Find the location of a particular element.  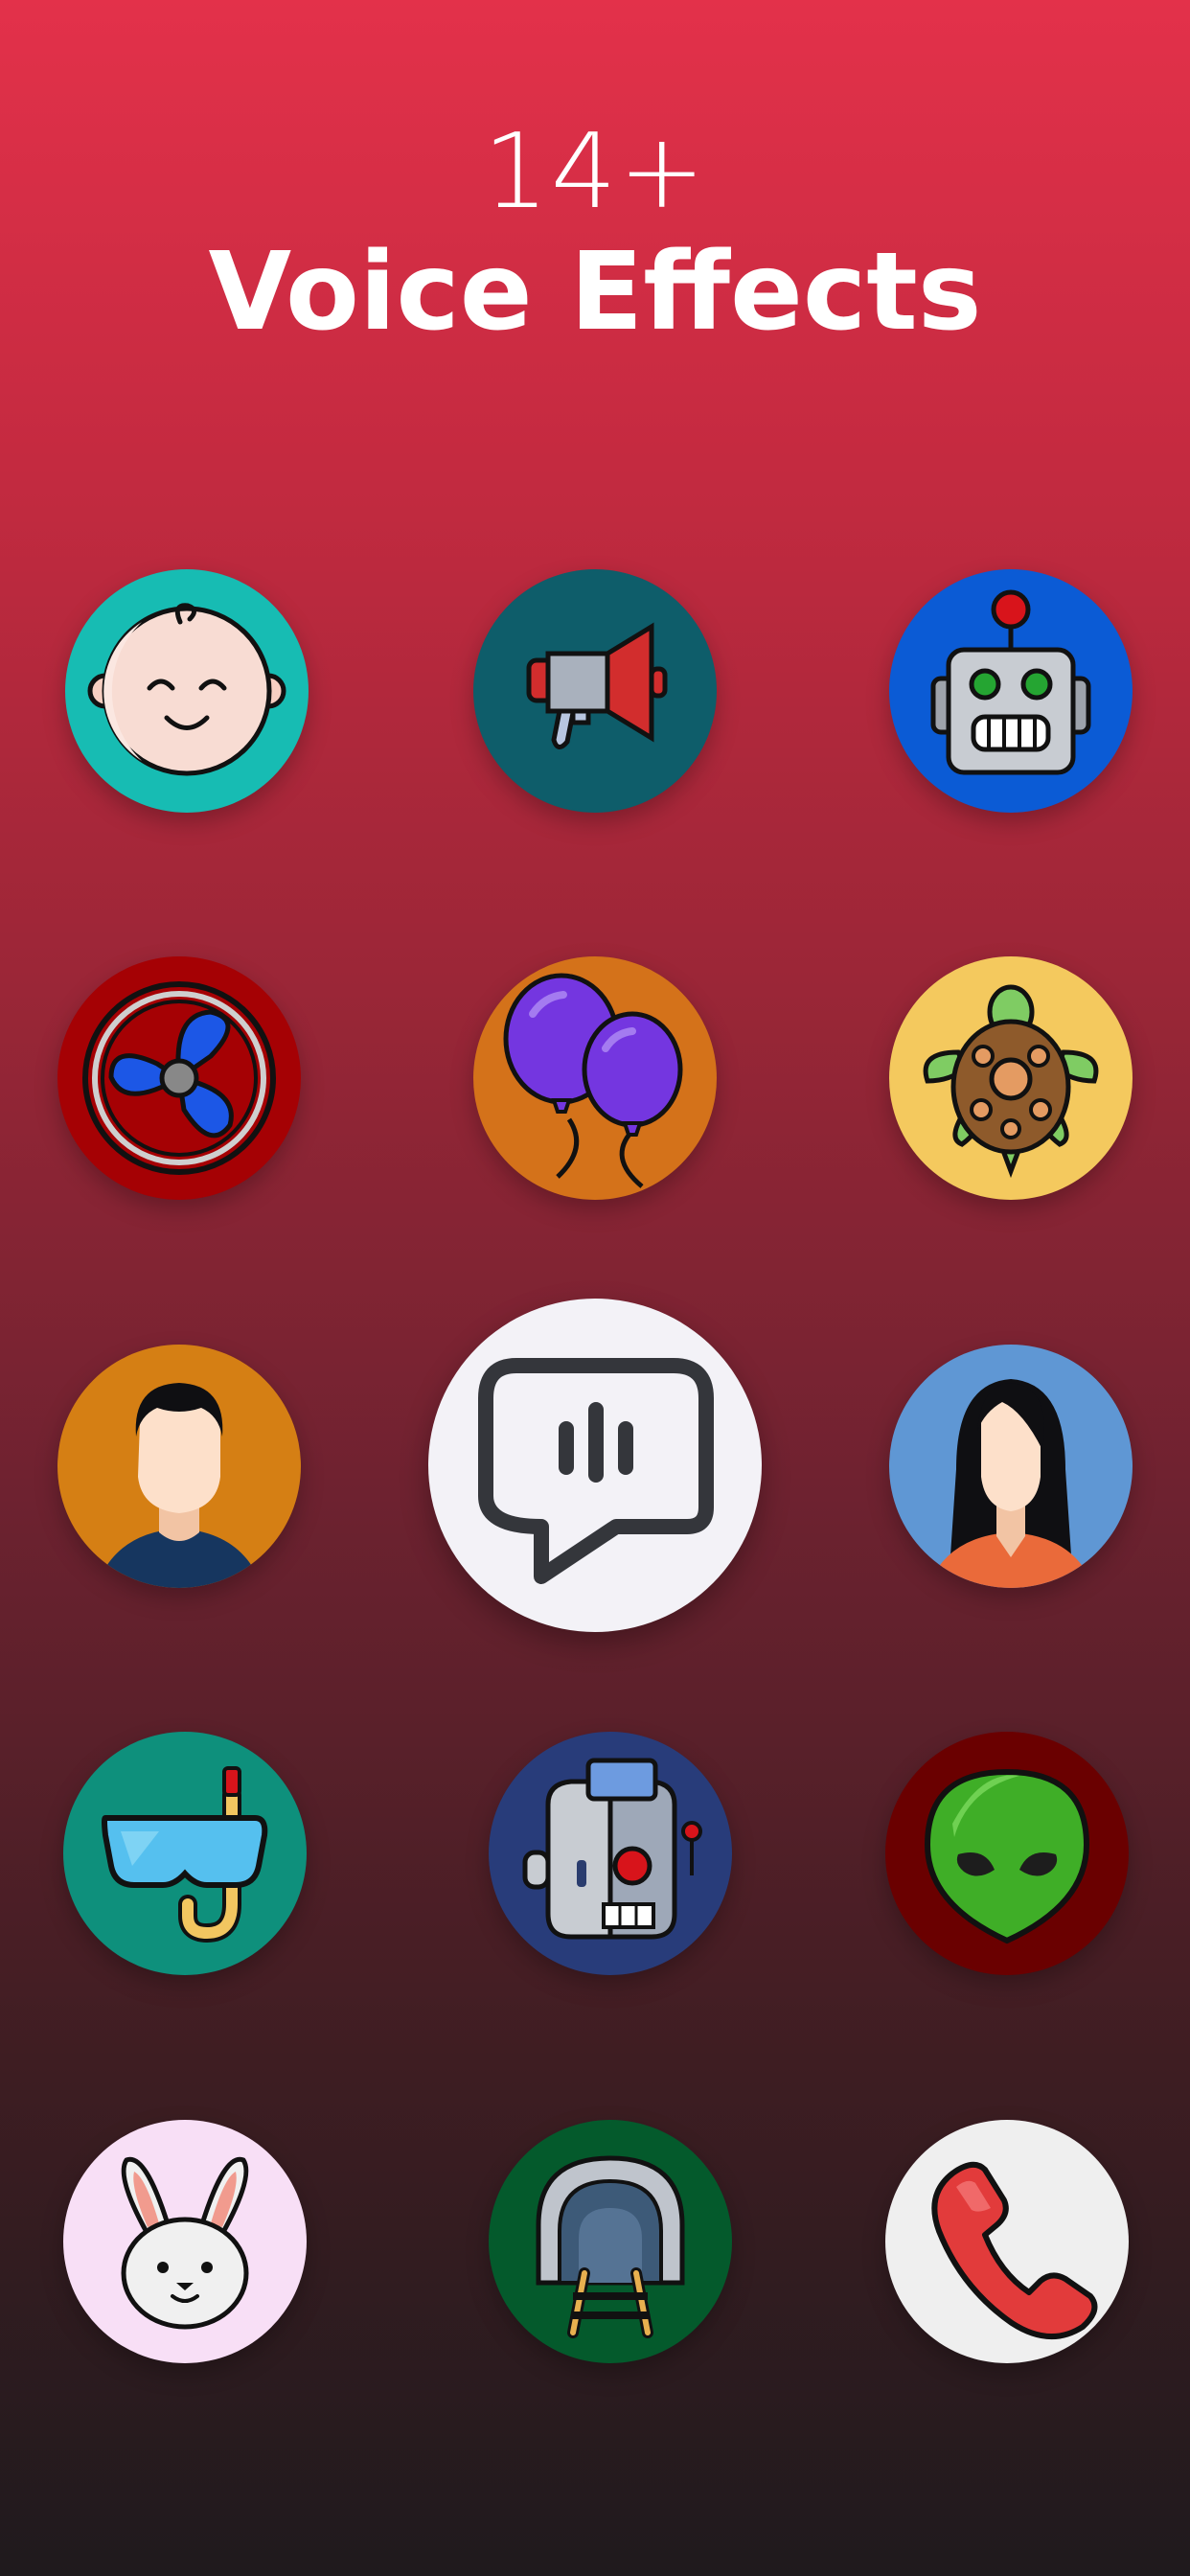

woman-avatar-icon is located at coordinates (1011, 1483).